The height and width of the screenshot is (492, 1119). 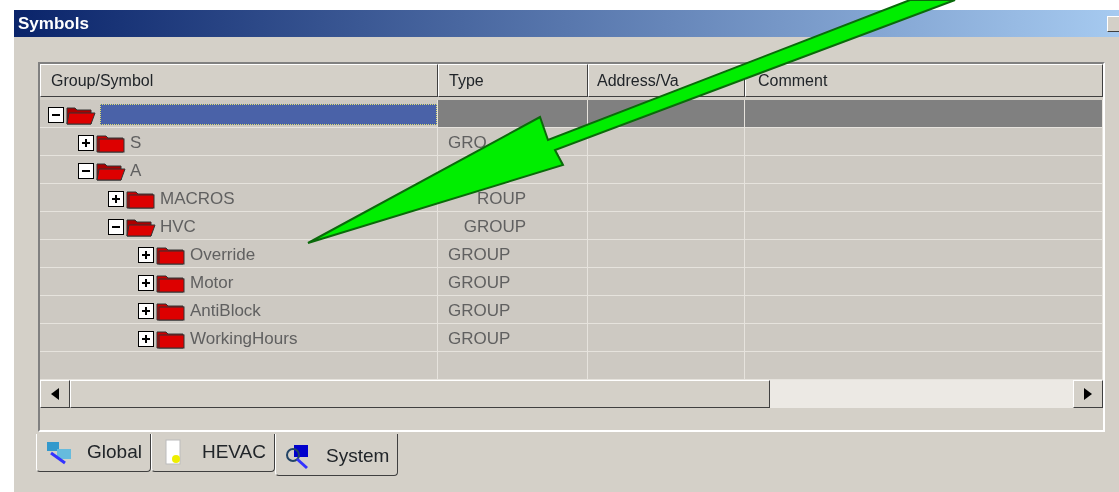 What do you see at coordinates (793, 80) in the screenshot?
I see `column-header: Comment` at bounding box center [793, 80].